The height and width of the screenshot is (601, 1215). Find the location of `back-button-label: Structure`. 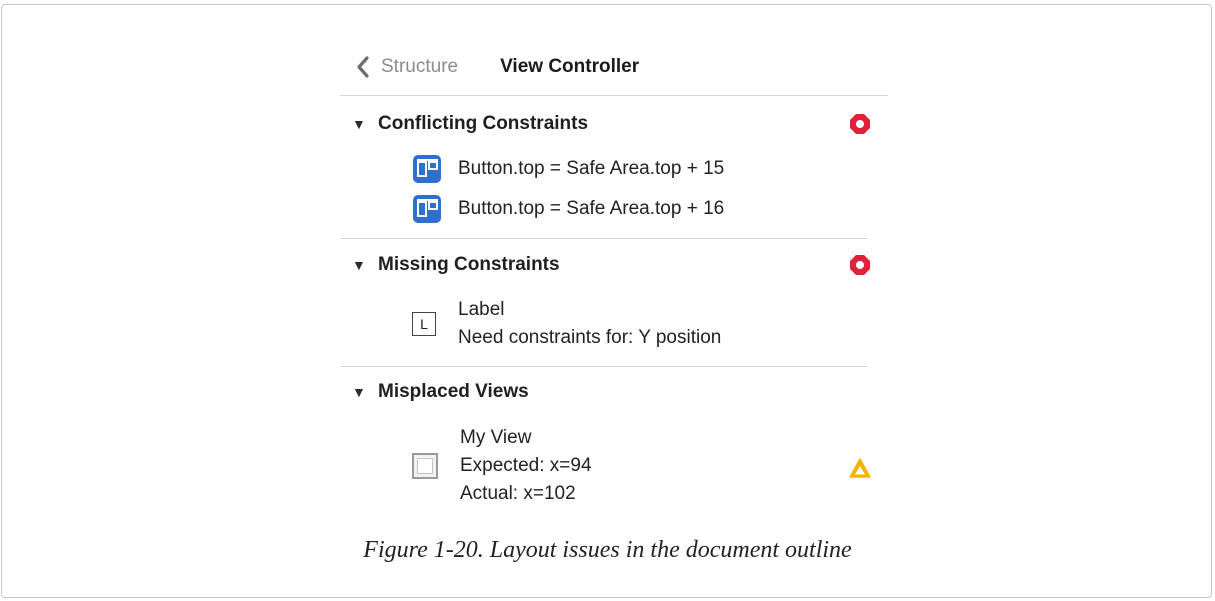

back-button-label: Structure is located at coordinates (420, 66).